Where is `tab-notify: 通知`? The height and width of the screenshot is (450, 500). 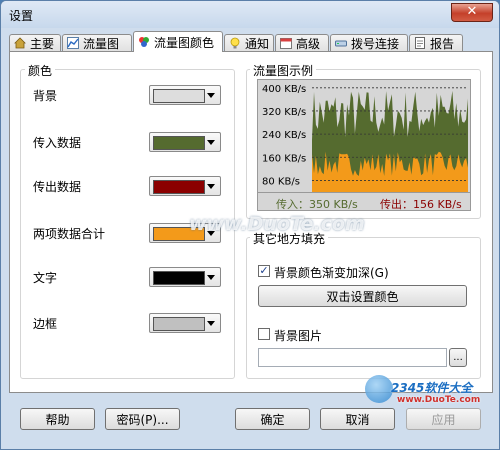 tab-notify: 通知 is located at coordinates (249, 42).